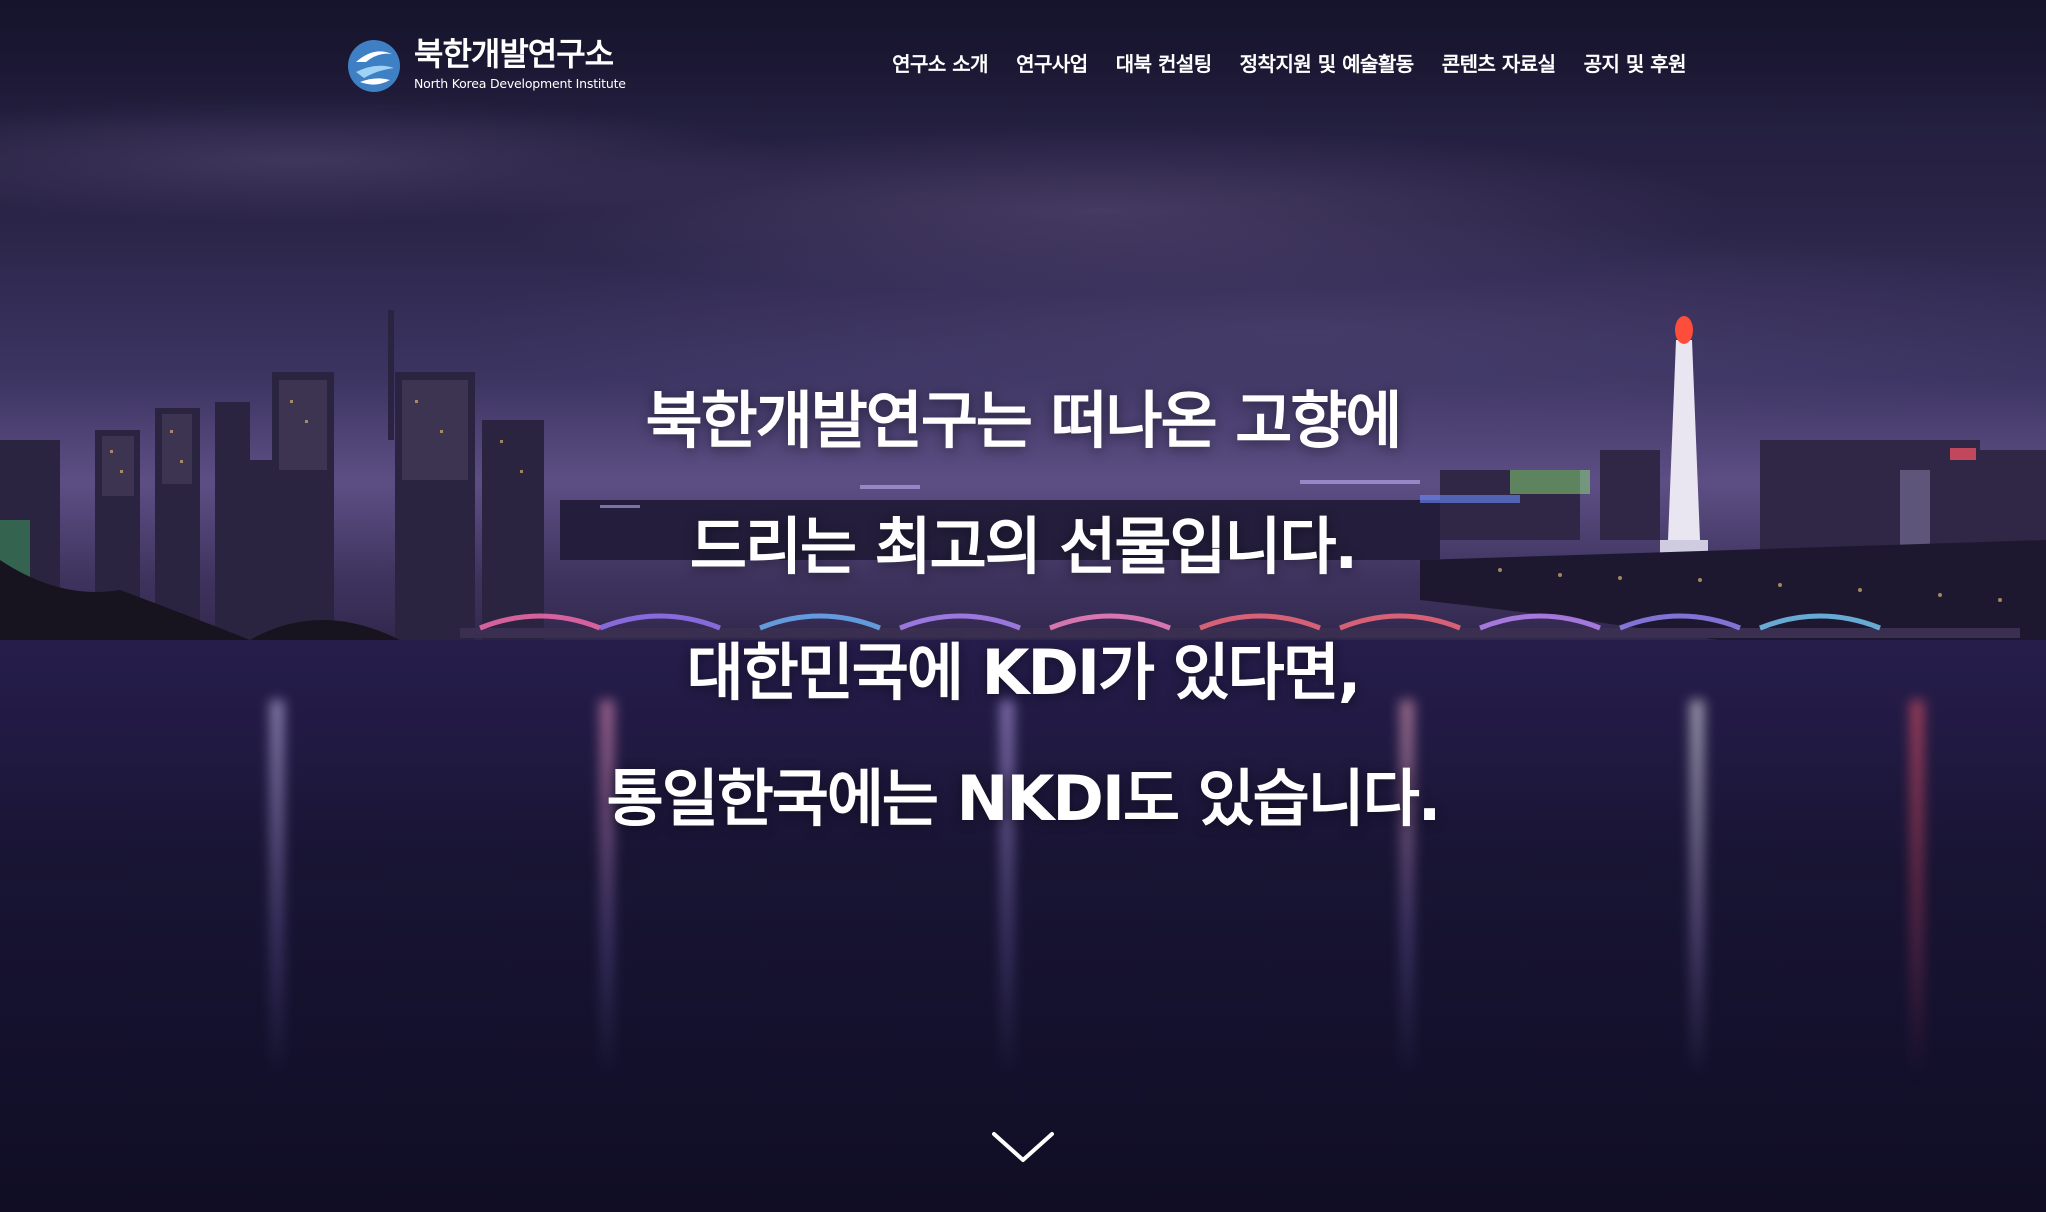  Describe the element at coordinates (1327, 64) in the screenshot. I see `nav-item-settlement-arts: 정착지원 및 예술활동` at that location.